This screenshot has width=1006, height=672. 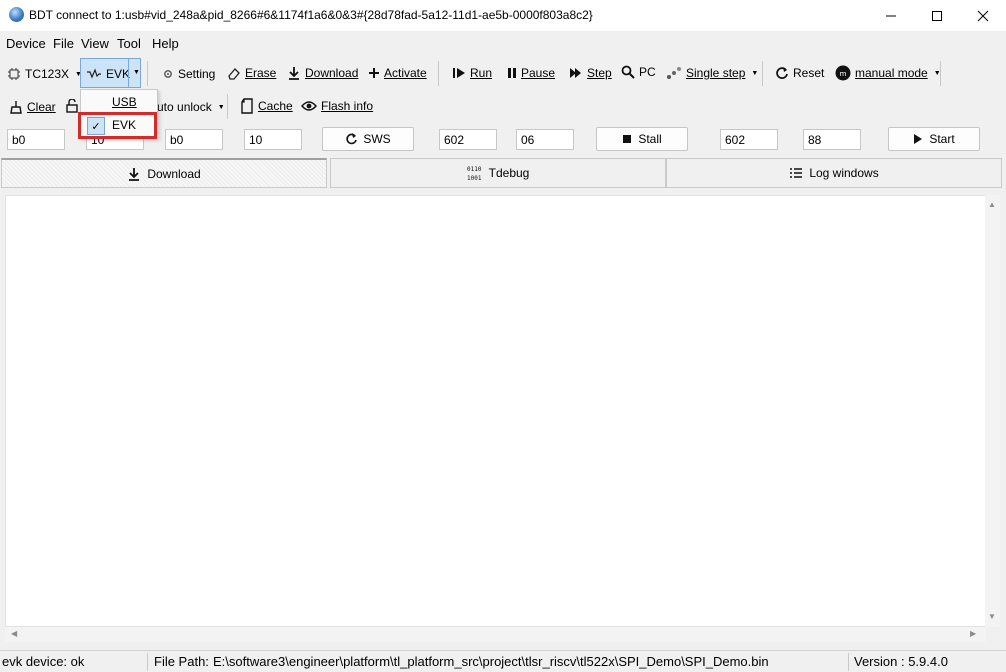 What do you see at coordinates (809, 73) in the screenshot?
I see `reset-label: Reset` at bounding box center [809, 73].